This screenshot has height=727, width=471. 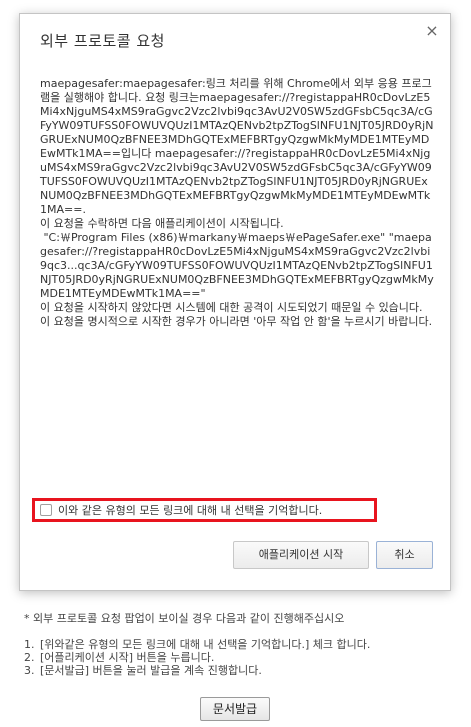 I want to click on instruction-step: 2. [어플리케이션 시작] 버튼을 누릅니다., so click(x=197, y=657).